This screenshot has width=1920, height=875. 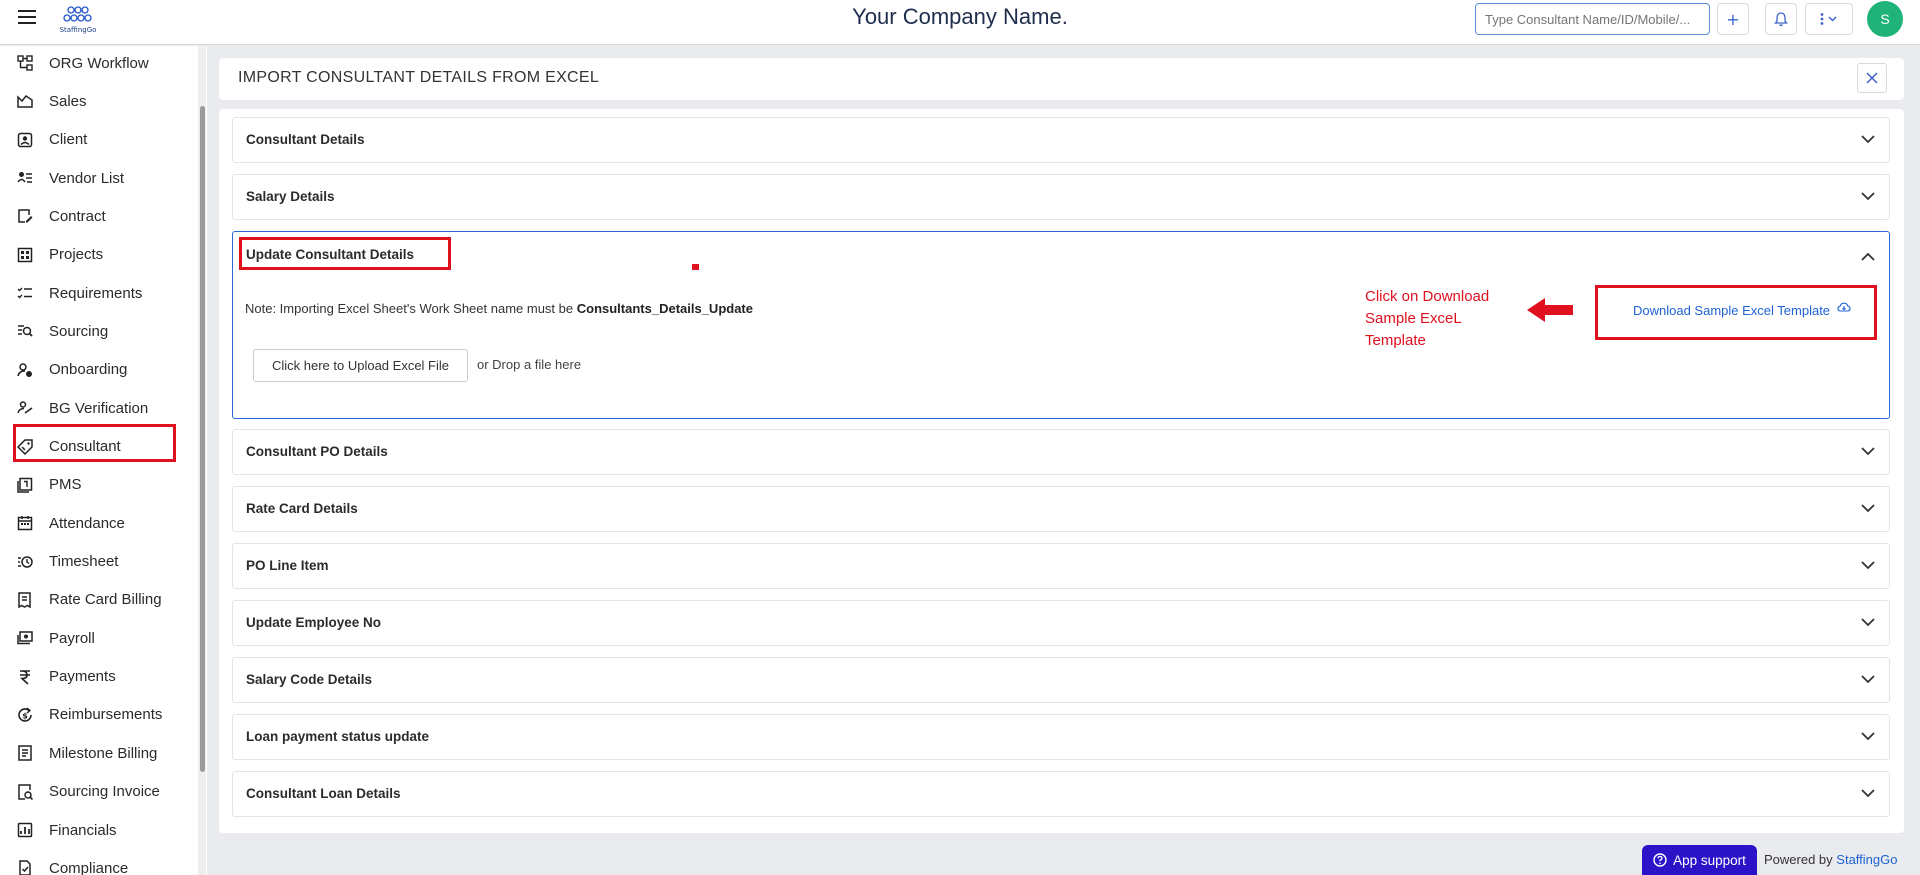 I want to click on section-title: Update Consultant Details, so click(x=330, y=254).